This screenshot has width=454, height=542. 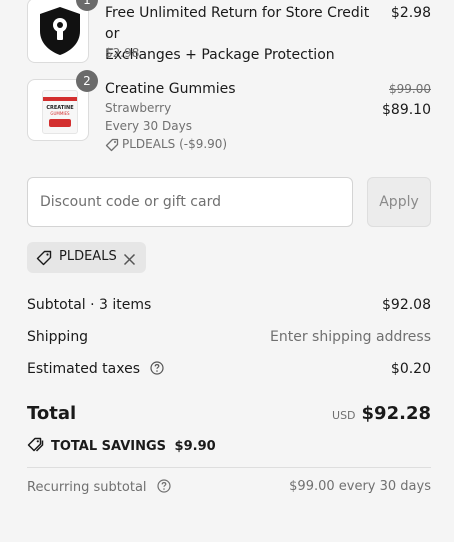 I want to click on item-frequency: Every 30 Days, so click(x=148, y=126).